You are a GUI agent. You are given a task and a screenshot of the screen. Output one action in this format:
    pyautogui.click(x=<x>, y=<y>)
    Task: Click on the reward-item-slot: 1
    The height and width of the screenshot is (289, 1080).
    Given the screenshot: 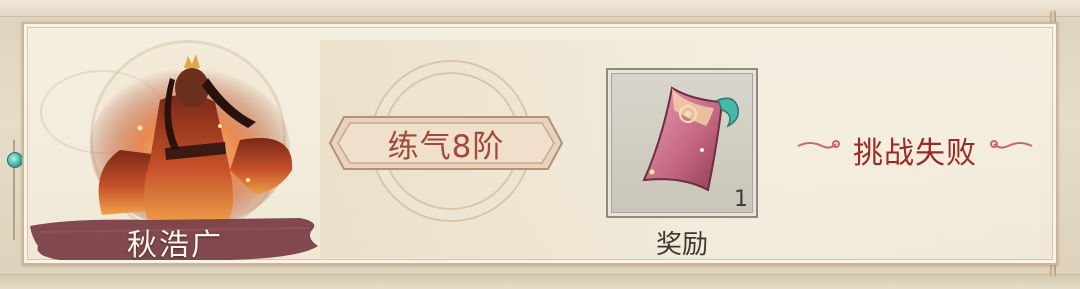 What is the action you would take?
    pyautogui.click(x=682, y=143)
    